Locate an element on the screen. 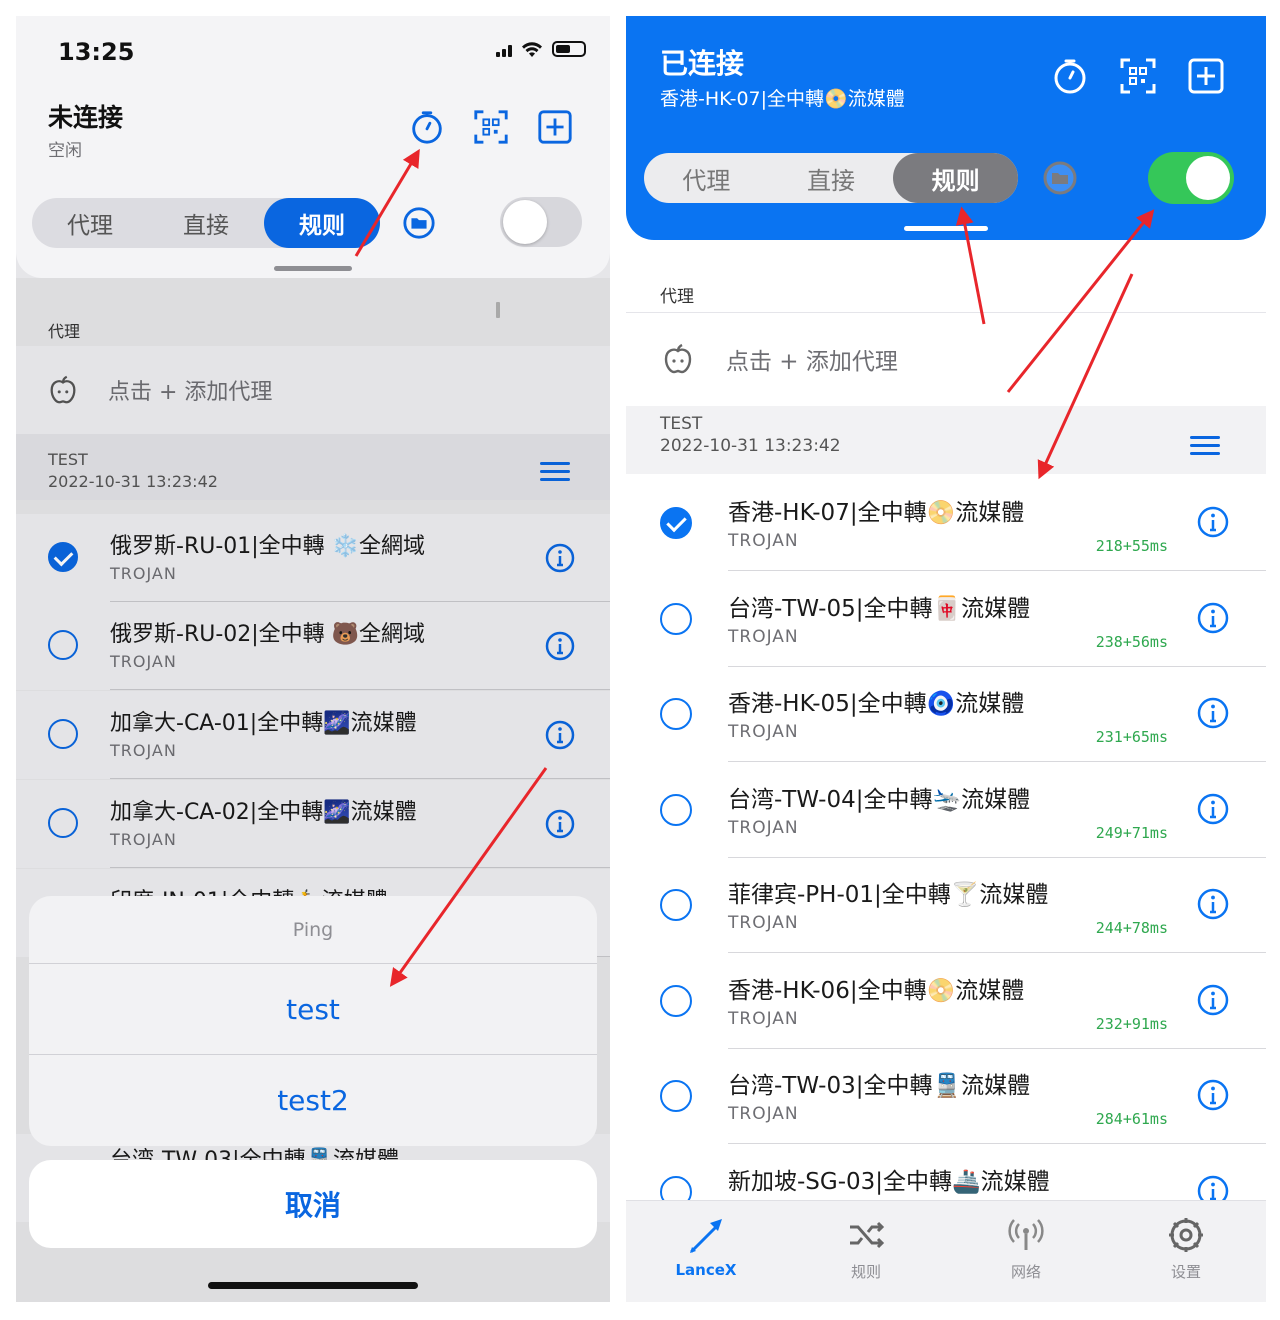 The width and height of the screenshot is (1280, 1320). connected-node-subtitle: 香港-HK-07|全中轉📀流媒體 is located at coordinates (782, 99).